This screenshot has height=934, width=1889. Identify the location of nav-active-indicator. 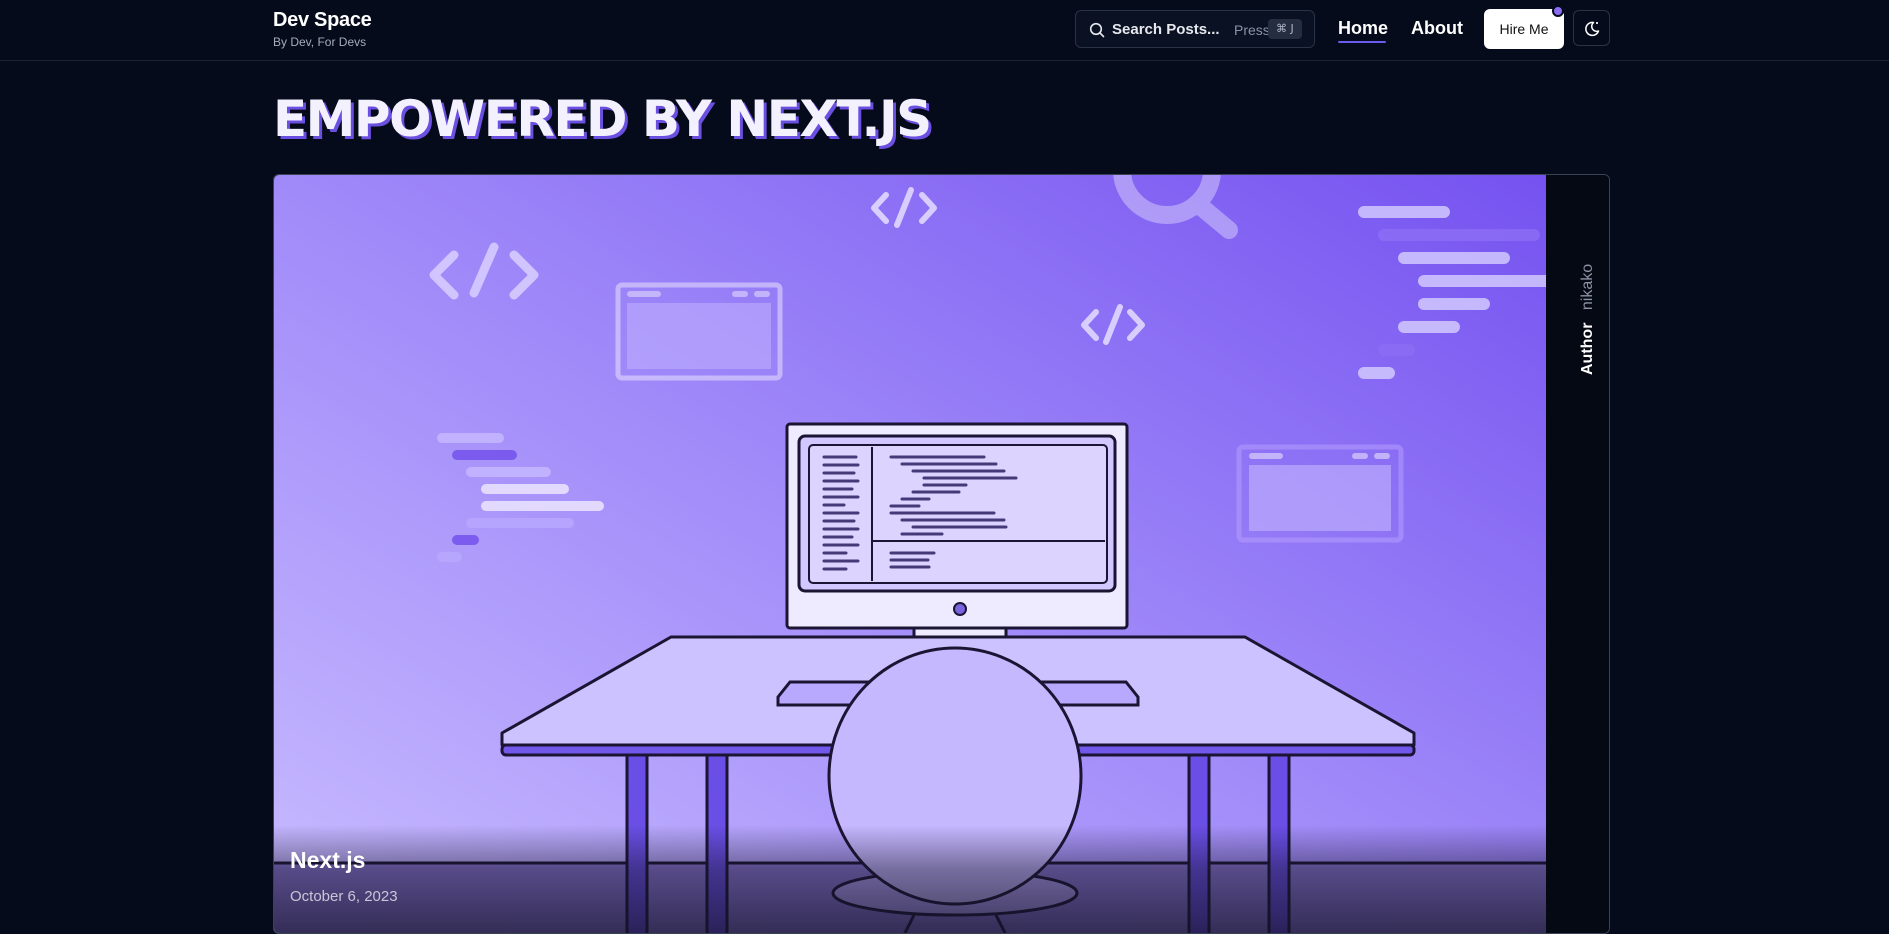
(1362, 42).